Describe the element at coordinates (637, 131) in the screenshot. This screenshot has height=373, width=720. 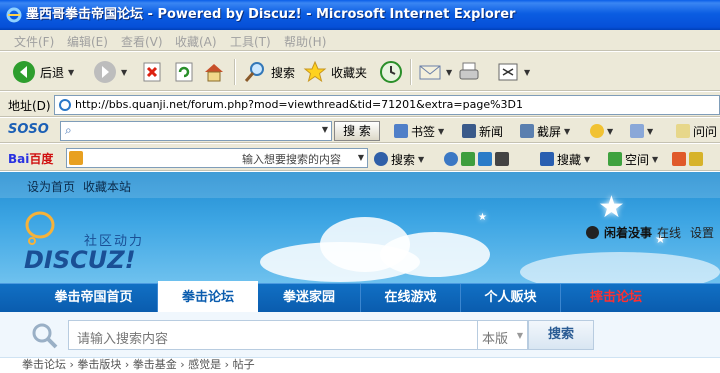
I see `envelope-icon` at that location.